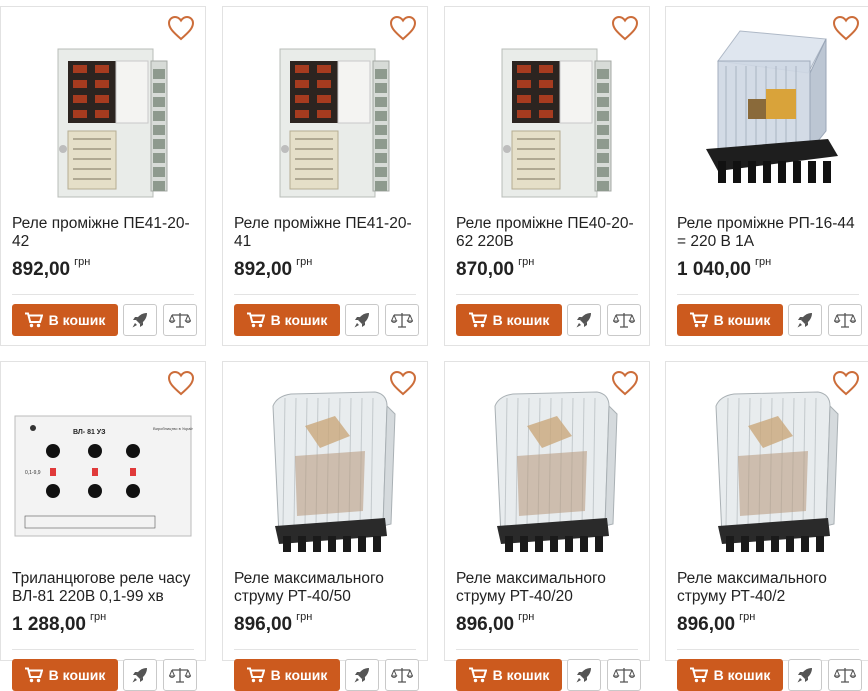  What do you see at coordinates (768, 233) in the screenshot?
I see `product-title: Реле проміжне РП-16-44 = 220 В 1А` at bounding box center [768, 233].